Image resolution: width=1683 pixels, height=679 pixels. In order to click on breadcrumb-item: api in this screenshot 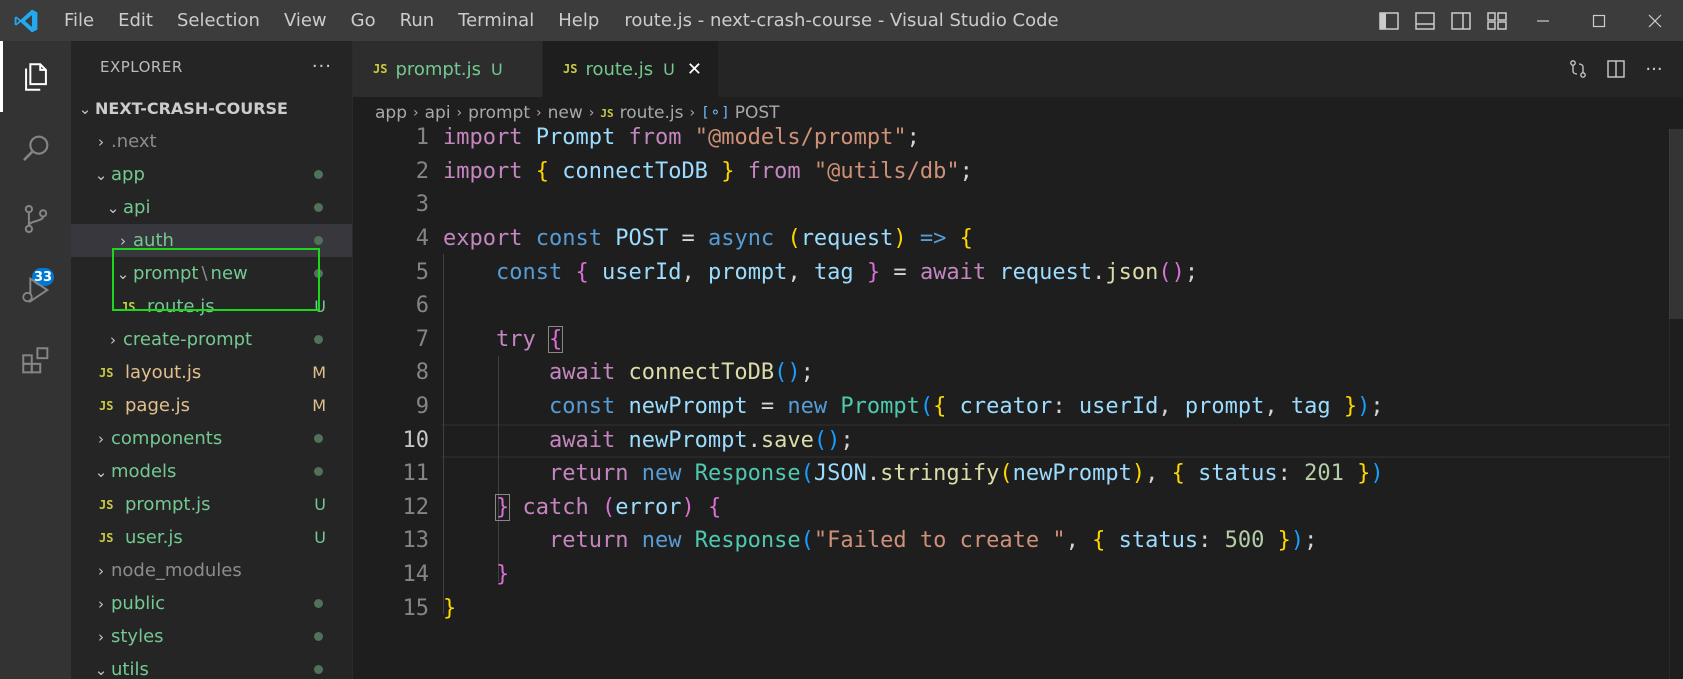, I will do `click(438, 113)`.